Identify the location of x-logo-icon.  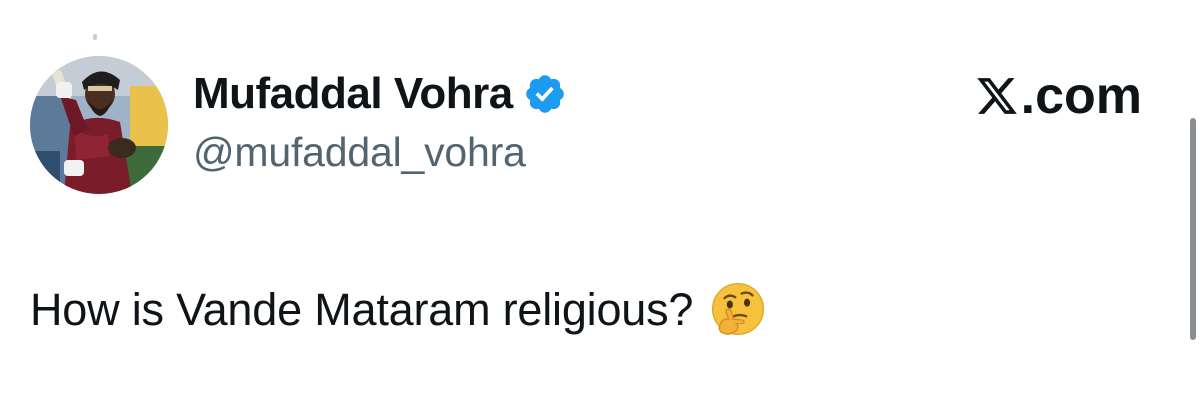
(997, 96).